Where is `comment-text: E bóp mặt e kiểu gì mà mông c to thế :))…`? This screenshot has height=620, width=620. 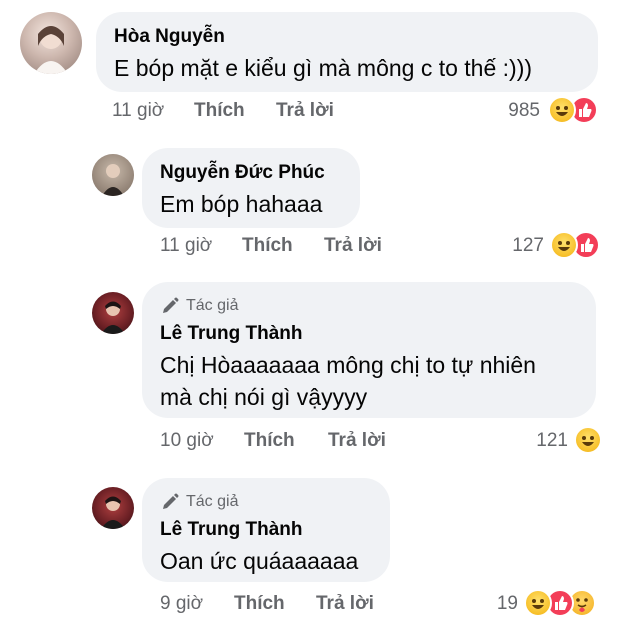 comment-text: E bóp mặt e kiểu gì mà mông c to thế :))… is located at coordinates (323, 68).